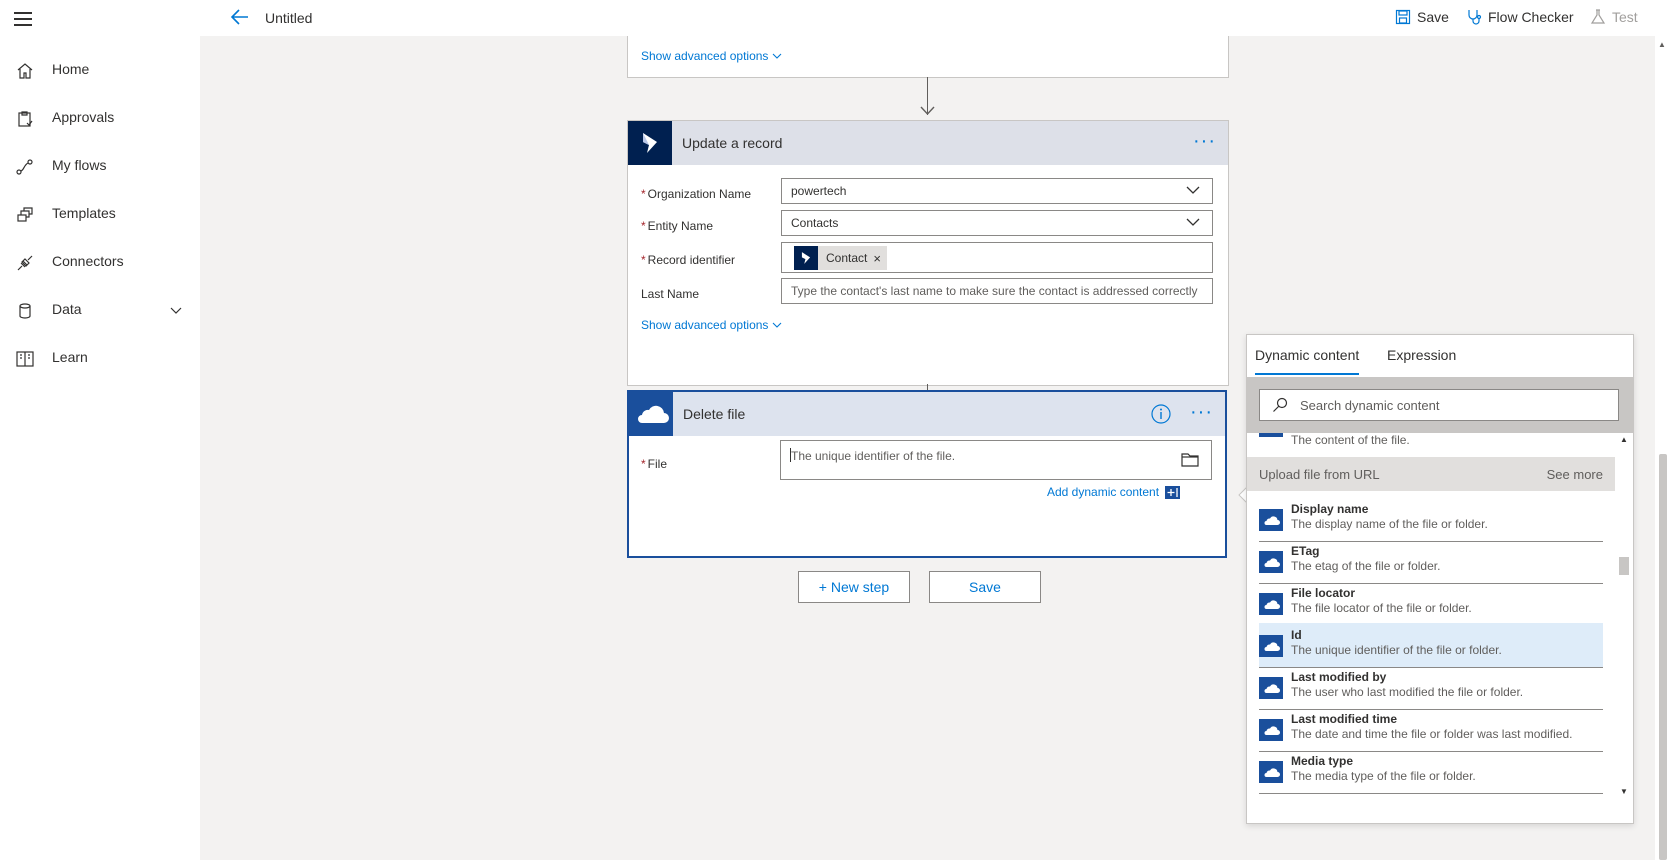 This screenshot has width=1671, height=860. What do you see at coordinates (1190, 459) in the screenshot?
I see `folder-icon` at bounding box center [1190, 459].